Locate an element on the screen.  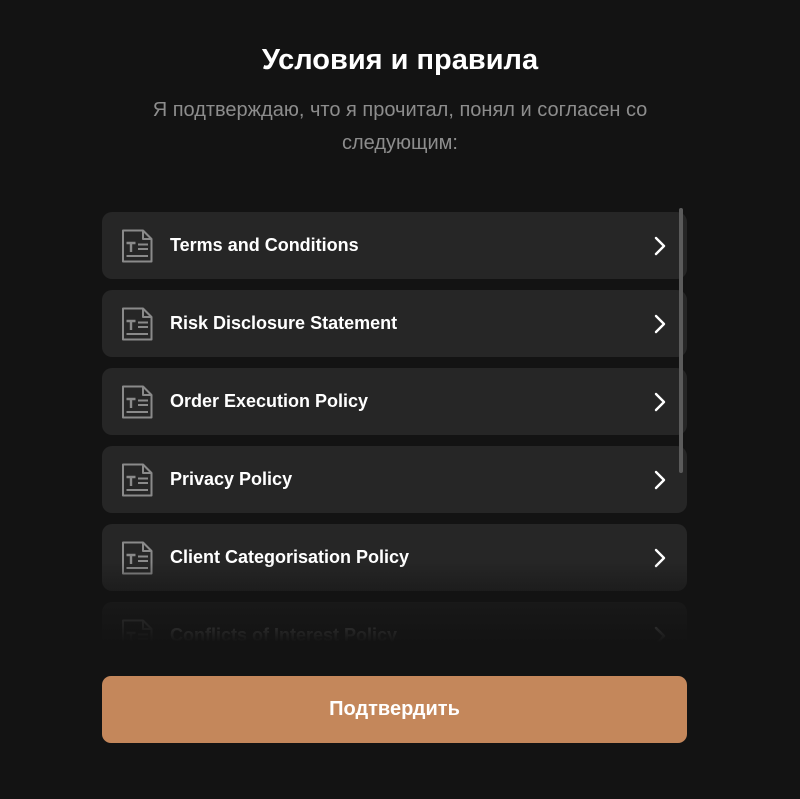
document-item-2: Risk Disclosure Statement is located at coordinates (394, 323).